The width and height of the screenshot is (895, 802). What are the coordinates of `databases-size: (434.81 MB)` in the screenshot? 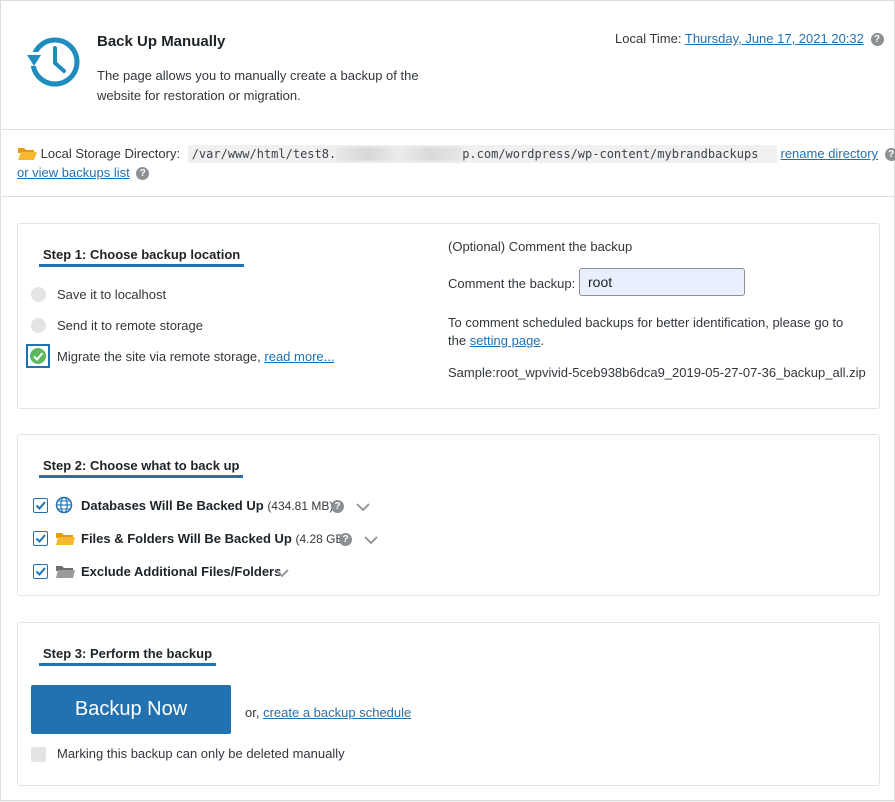 It's located at (300, 506).